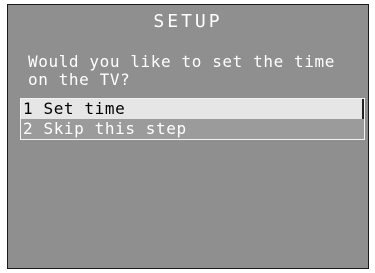  Describe the element at coordinates (192, 129) in the screenshot. I see `menu-item-skip-step: 2 Skip this step` at that location.